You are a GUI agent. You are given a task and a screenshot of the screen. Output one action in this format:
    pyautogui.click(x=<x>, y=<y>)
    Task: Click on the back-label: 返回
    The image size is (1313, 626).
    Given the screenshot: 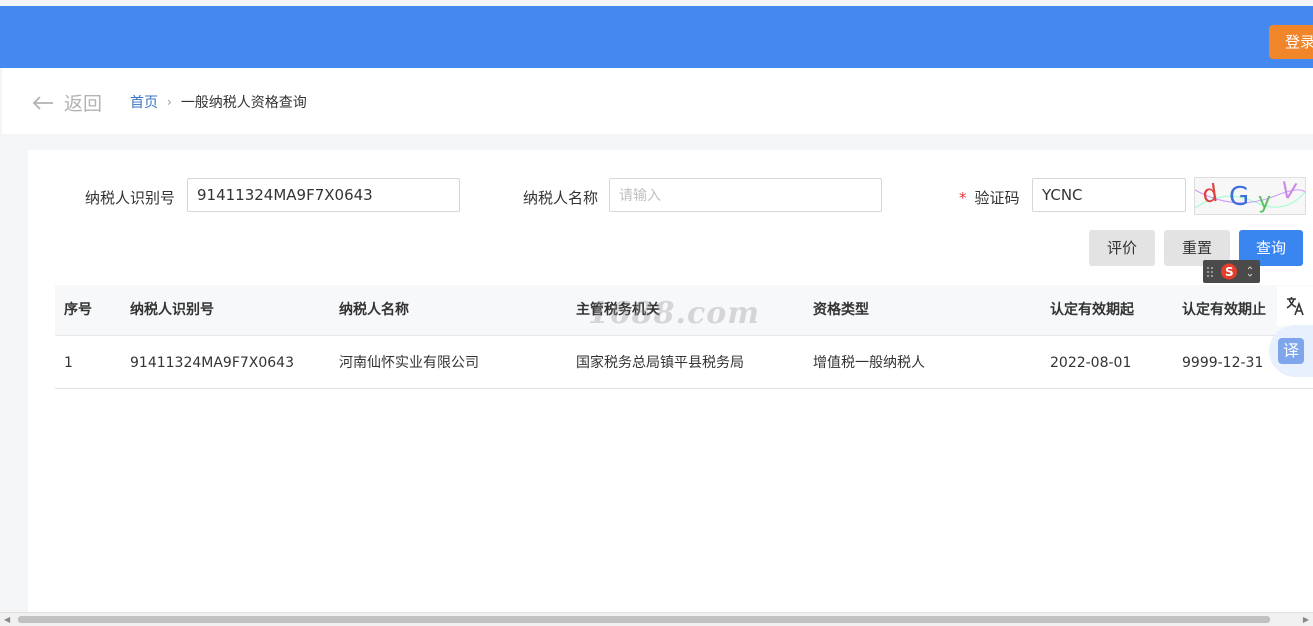 What is the action you would take?
    pyautogui.click(x=83, y=104)
    